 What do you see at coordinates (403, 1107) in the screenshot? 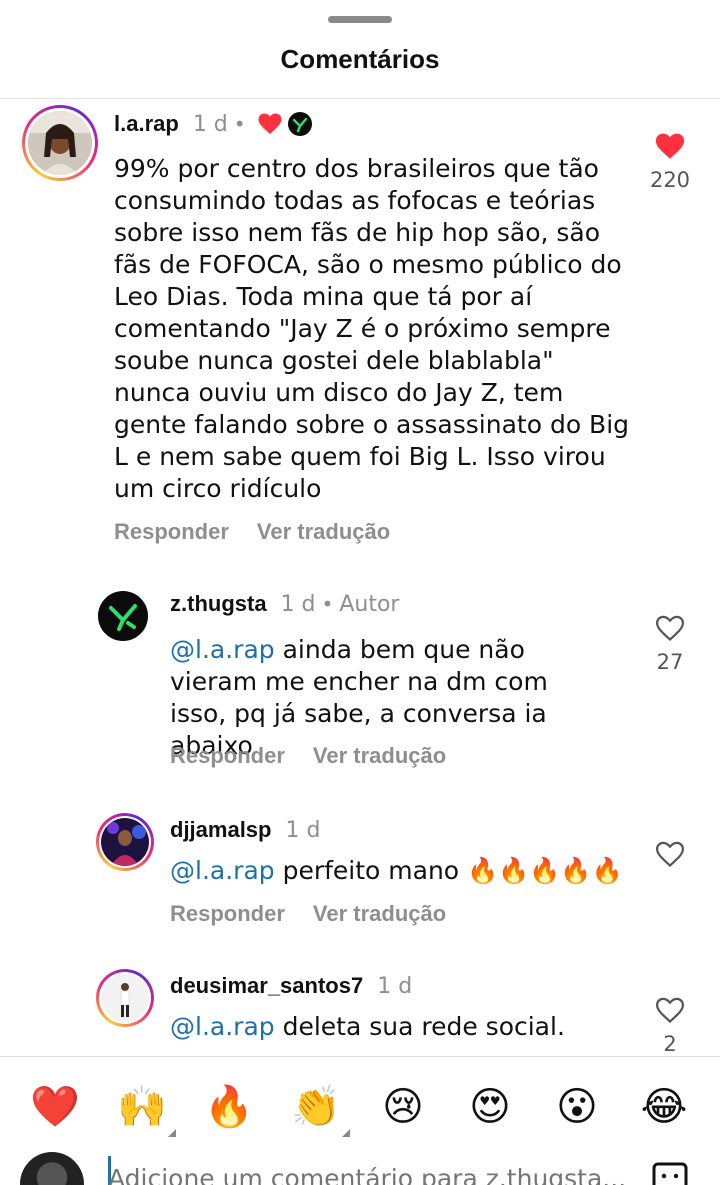
I see `reaction-crying-emoji: 😢` at bounding box center [403, 1107].